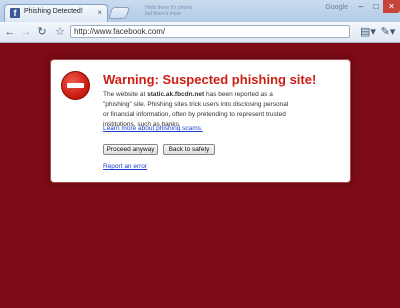 The width and height of the screenshot is (400, 308). I want to click on bookmark-star-icon: ☆, so click(60, 32).